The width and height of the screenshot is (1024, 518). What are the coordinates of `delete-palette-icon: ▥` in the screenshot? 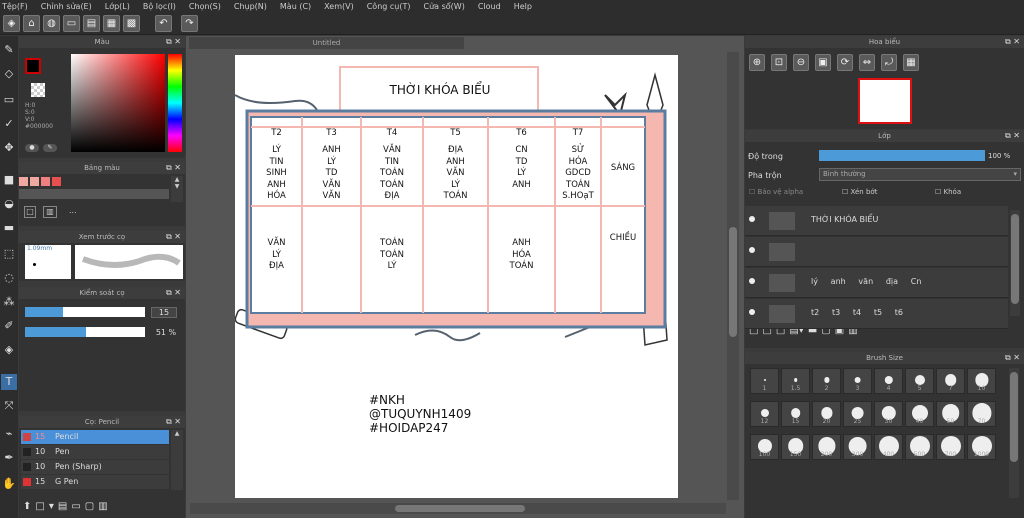 It's located at (50, 212).